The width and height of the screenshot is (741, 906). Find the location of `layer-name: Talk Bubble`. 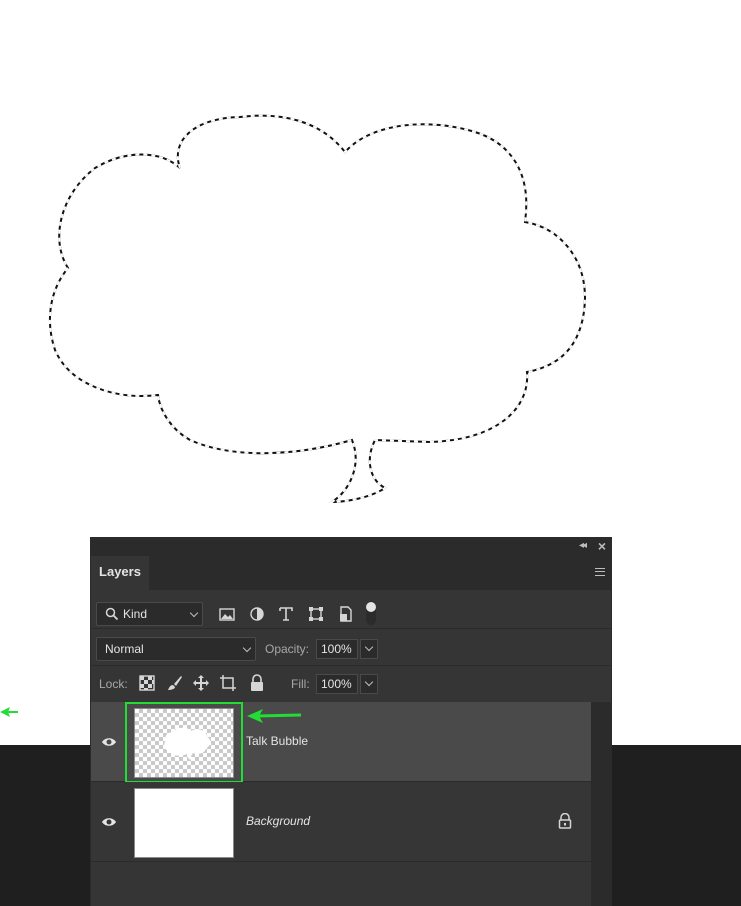

layer-name: Talk Bubble is located at coordinates (277, 741).